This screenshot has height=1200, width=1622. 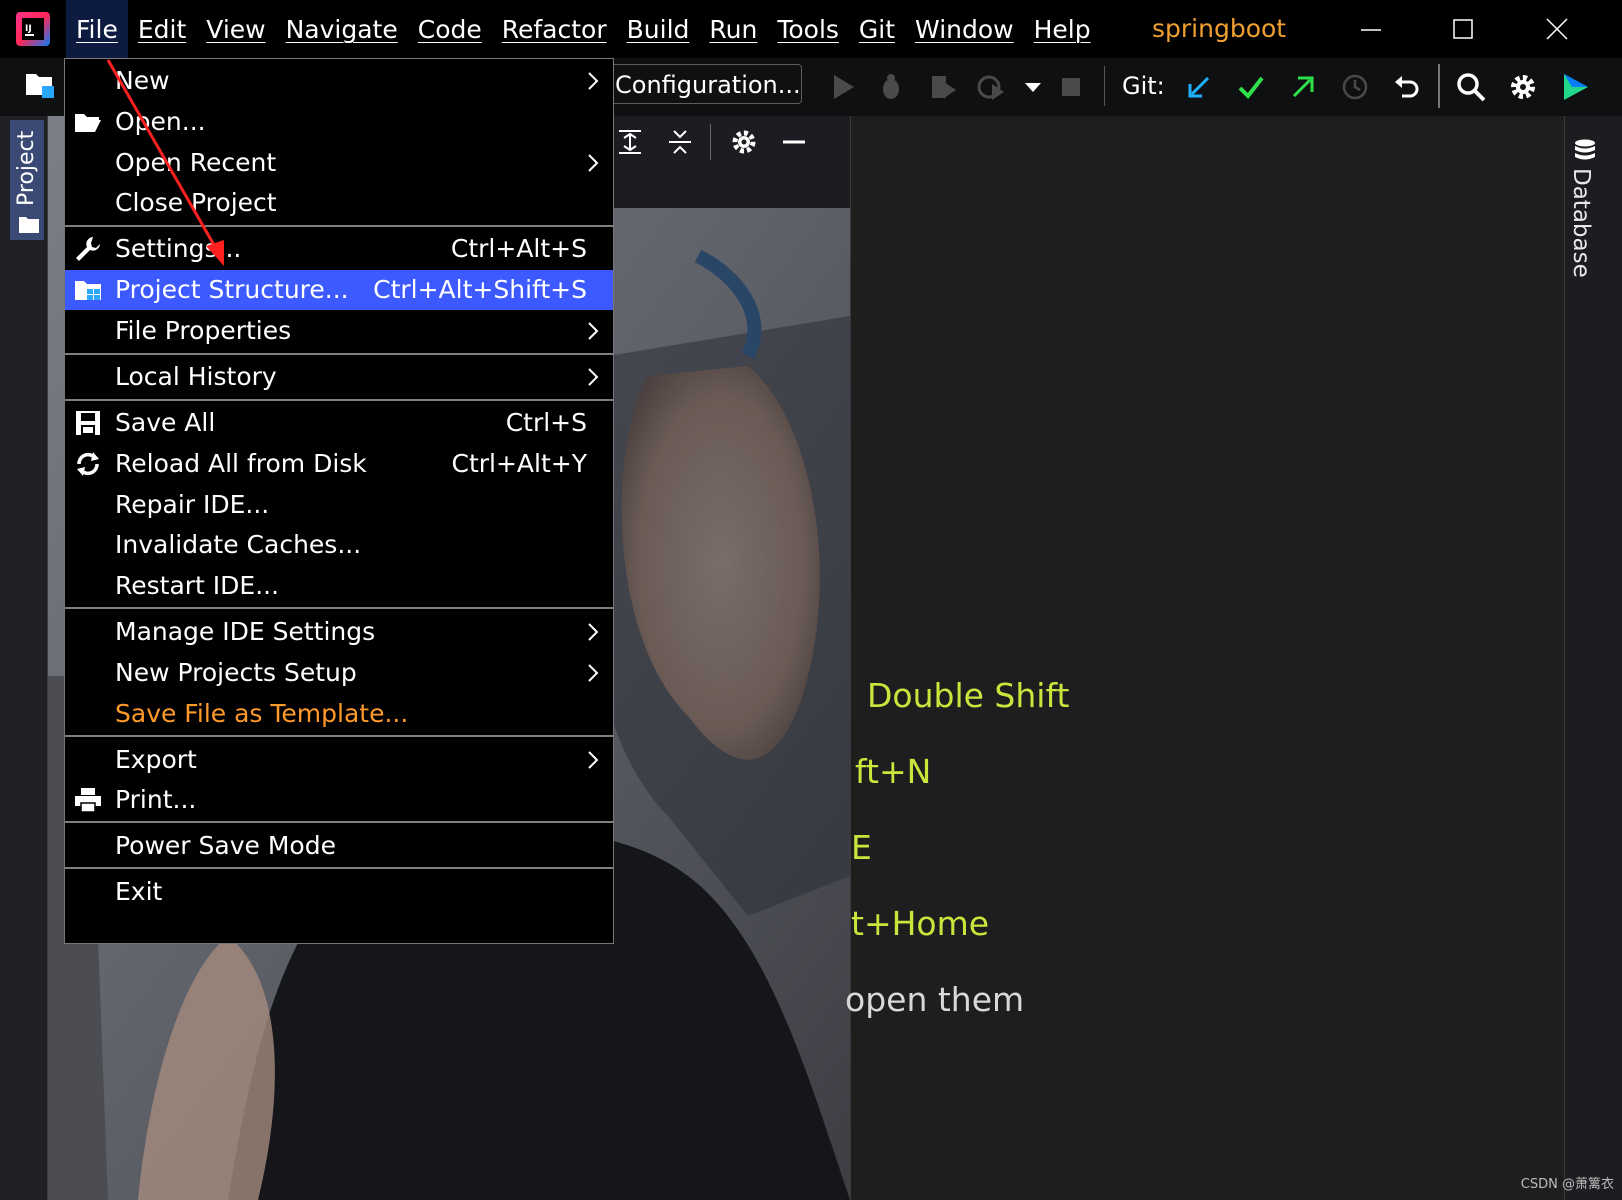 I want to click on stop-icon, so click(x=1071, y=87).